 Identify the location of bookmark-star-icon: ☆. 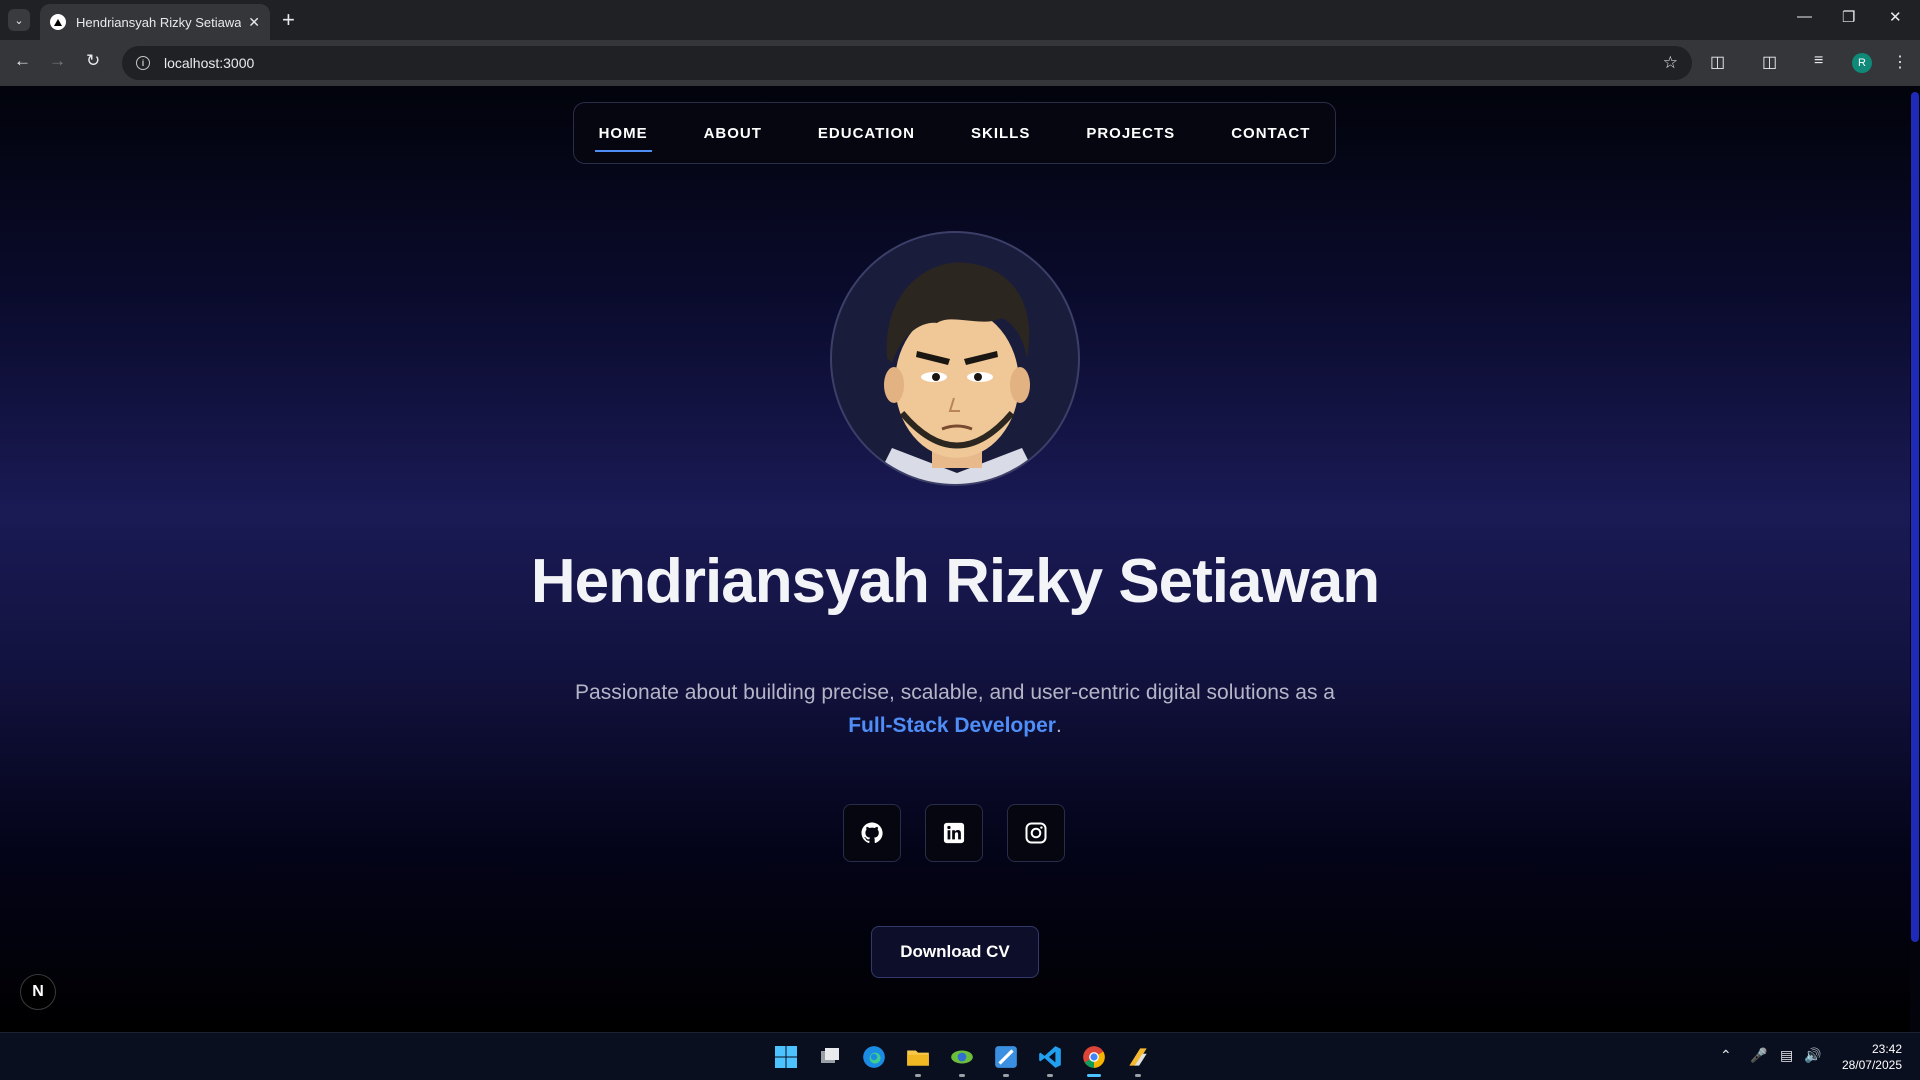
(1670, 63).